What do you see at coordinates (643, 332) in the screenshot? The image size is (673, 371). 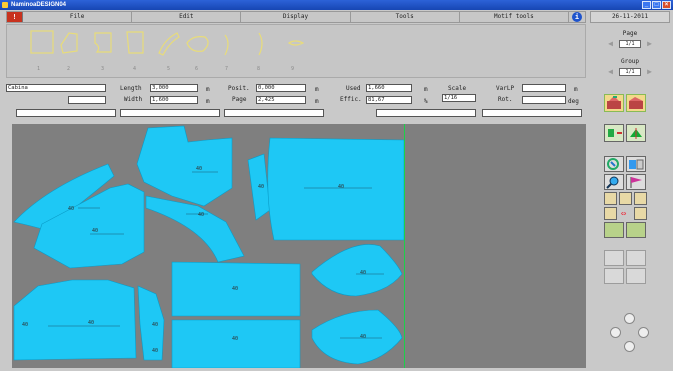 I see `move-right-joy-icon` at bounding box center [643, 332].